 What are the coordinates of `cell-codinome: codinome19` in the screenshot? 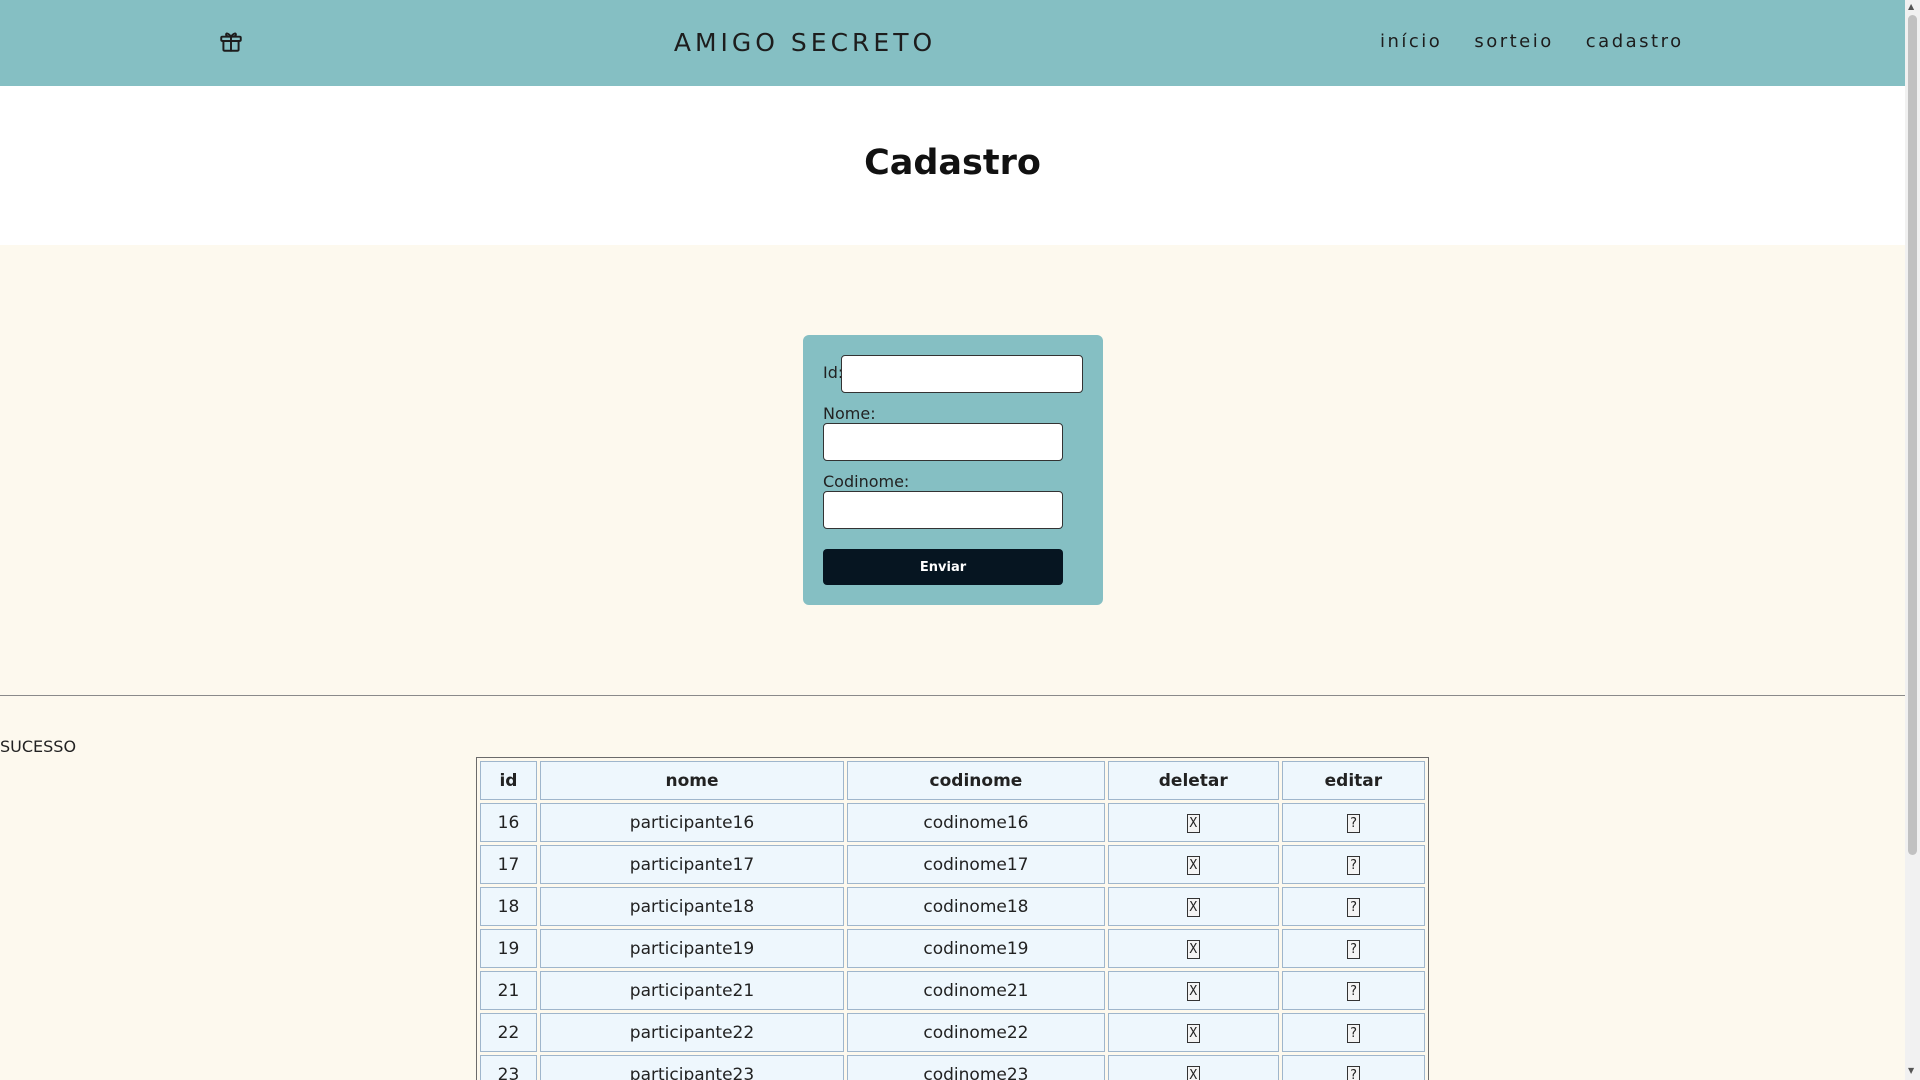 It's located at (976, 948).